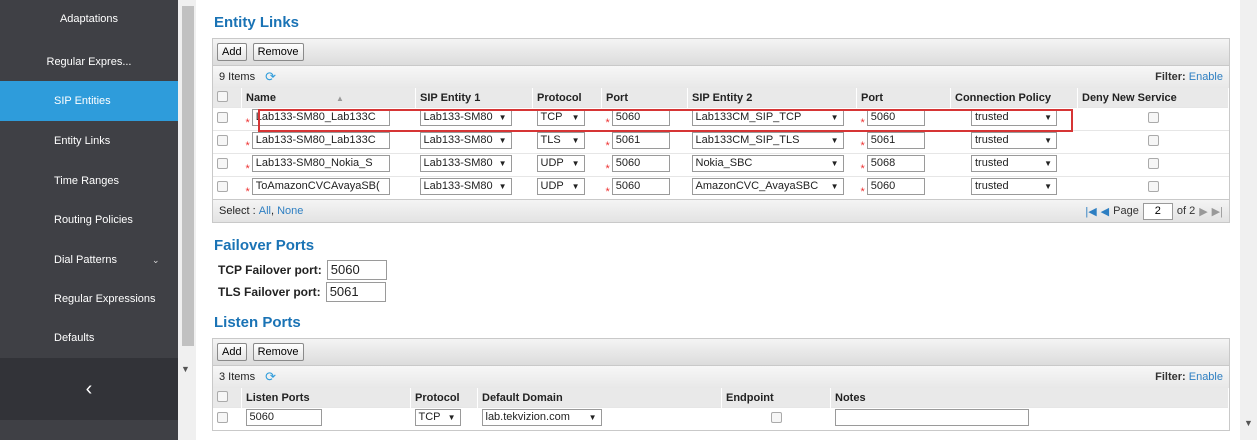 The image size is (1257, 440). I want to click on page-scrollbar, so click(1248, 220).